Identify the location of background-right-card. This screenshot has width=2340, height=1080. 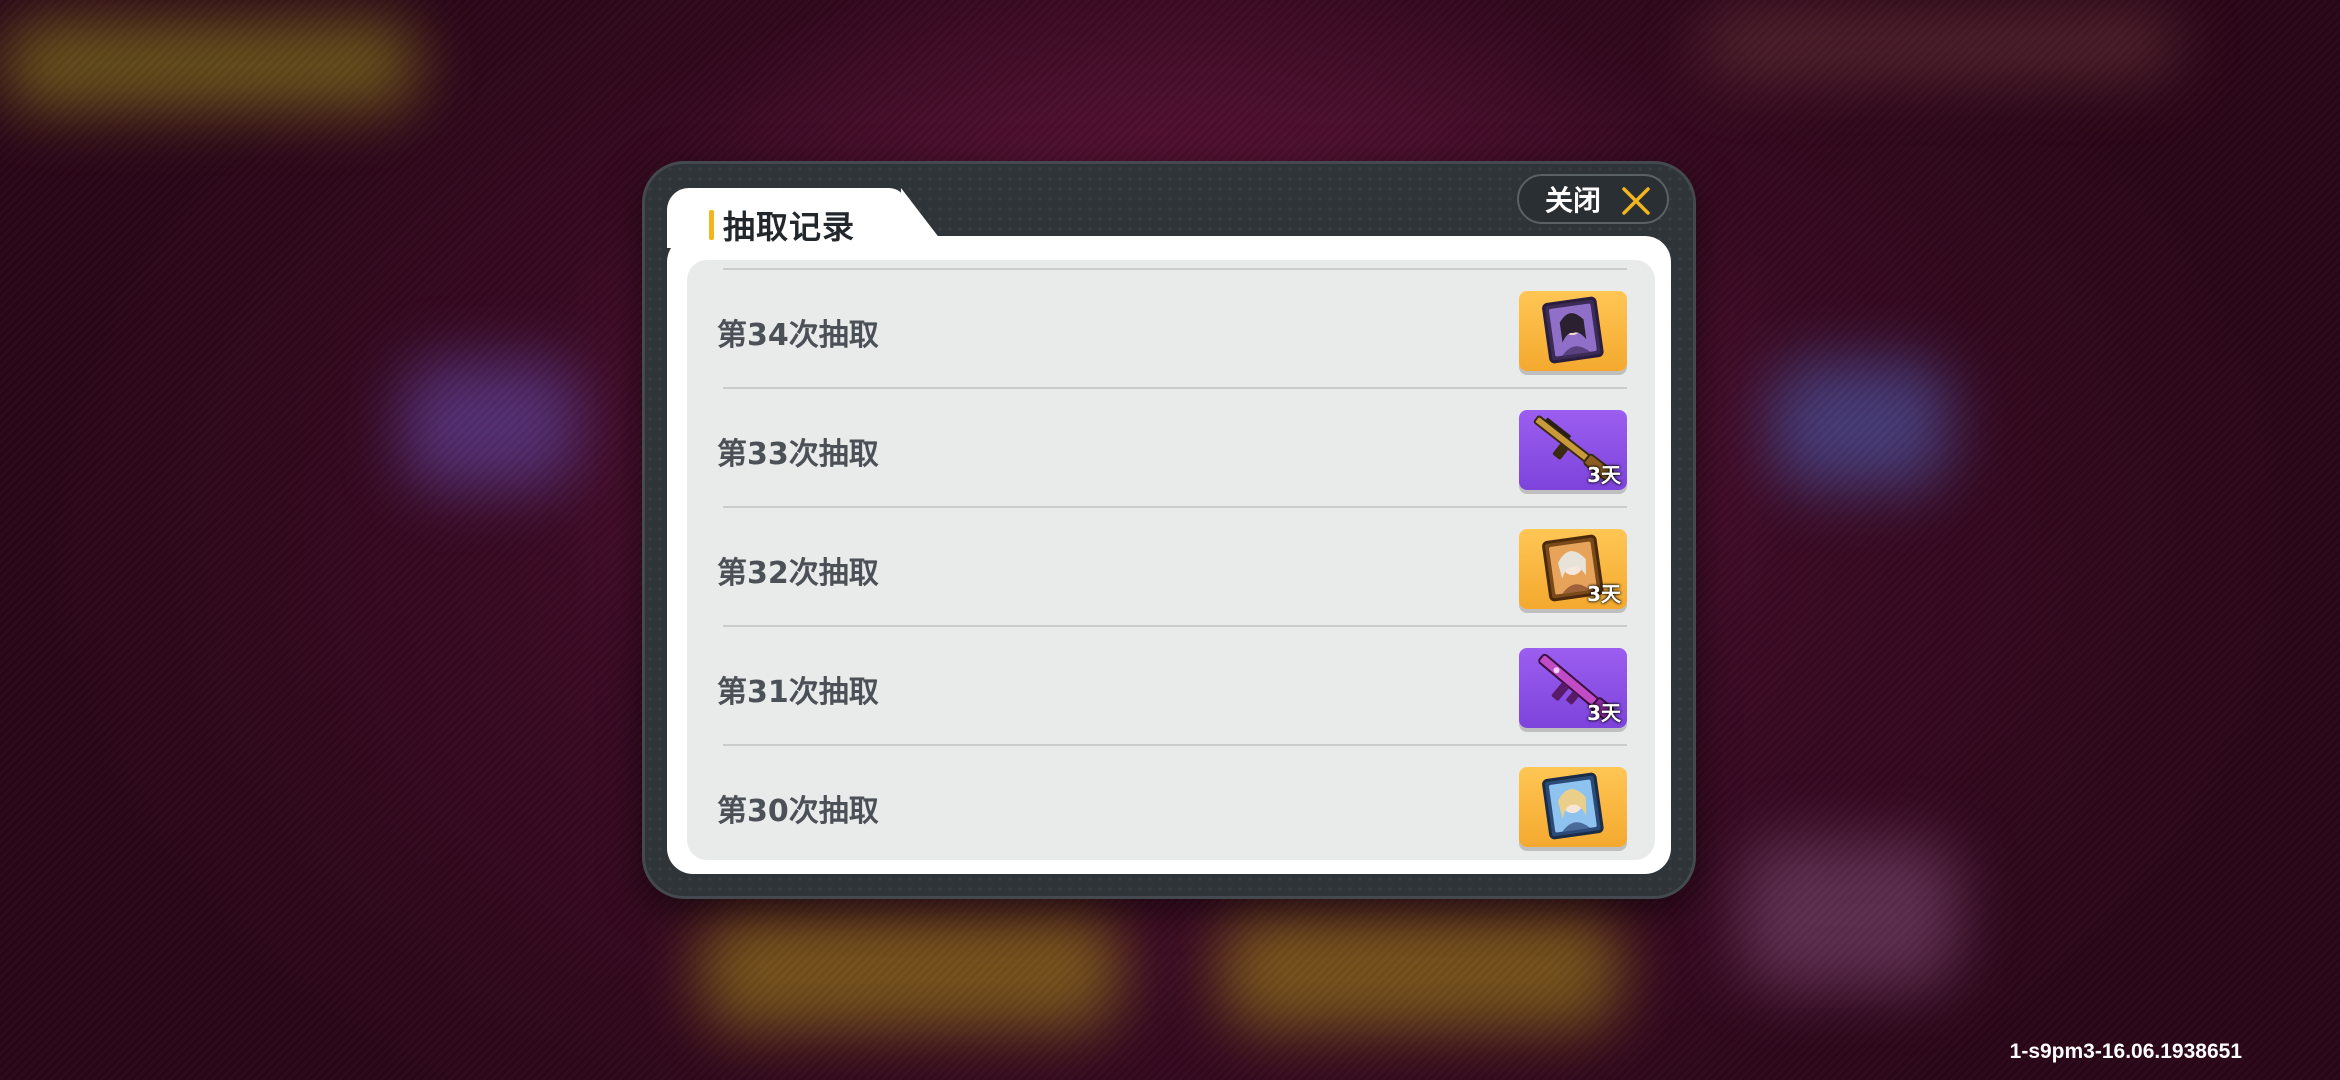
(1860, 425).